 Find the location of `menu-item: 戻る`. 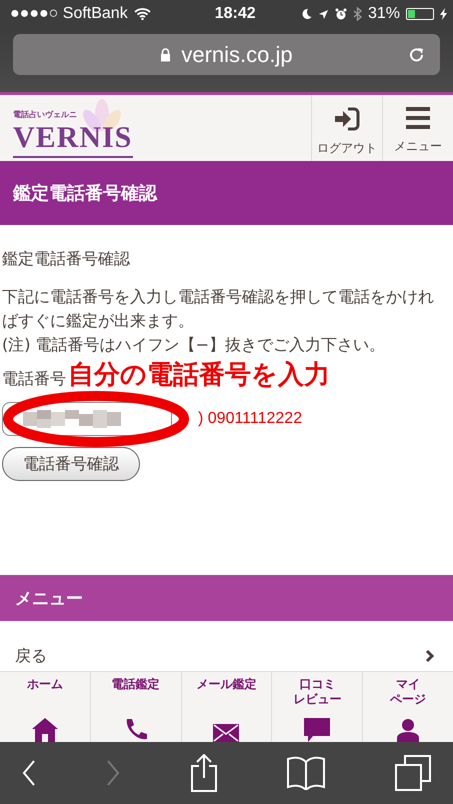

menu-item: 戻る is located at coordinates (226, 646).